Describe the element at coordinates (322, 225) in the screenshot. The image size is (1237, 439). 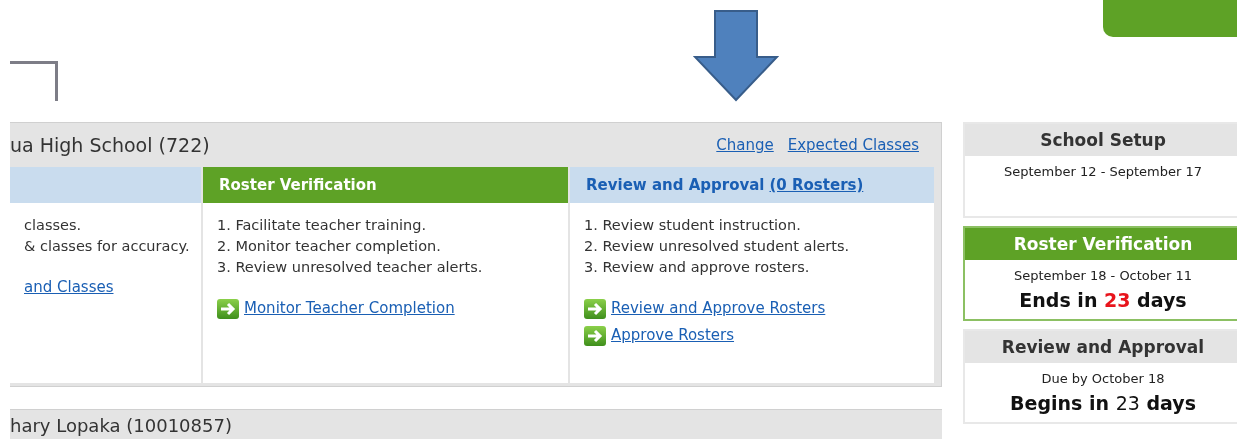
I see `step-instruction: 1. Facilitate teacher training.` at that location.